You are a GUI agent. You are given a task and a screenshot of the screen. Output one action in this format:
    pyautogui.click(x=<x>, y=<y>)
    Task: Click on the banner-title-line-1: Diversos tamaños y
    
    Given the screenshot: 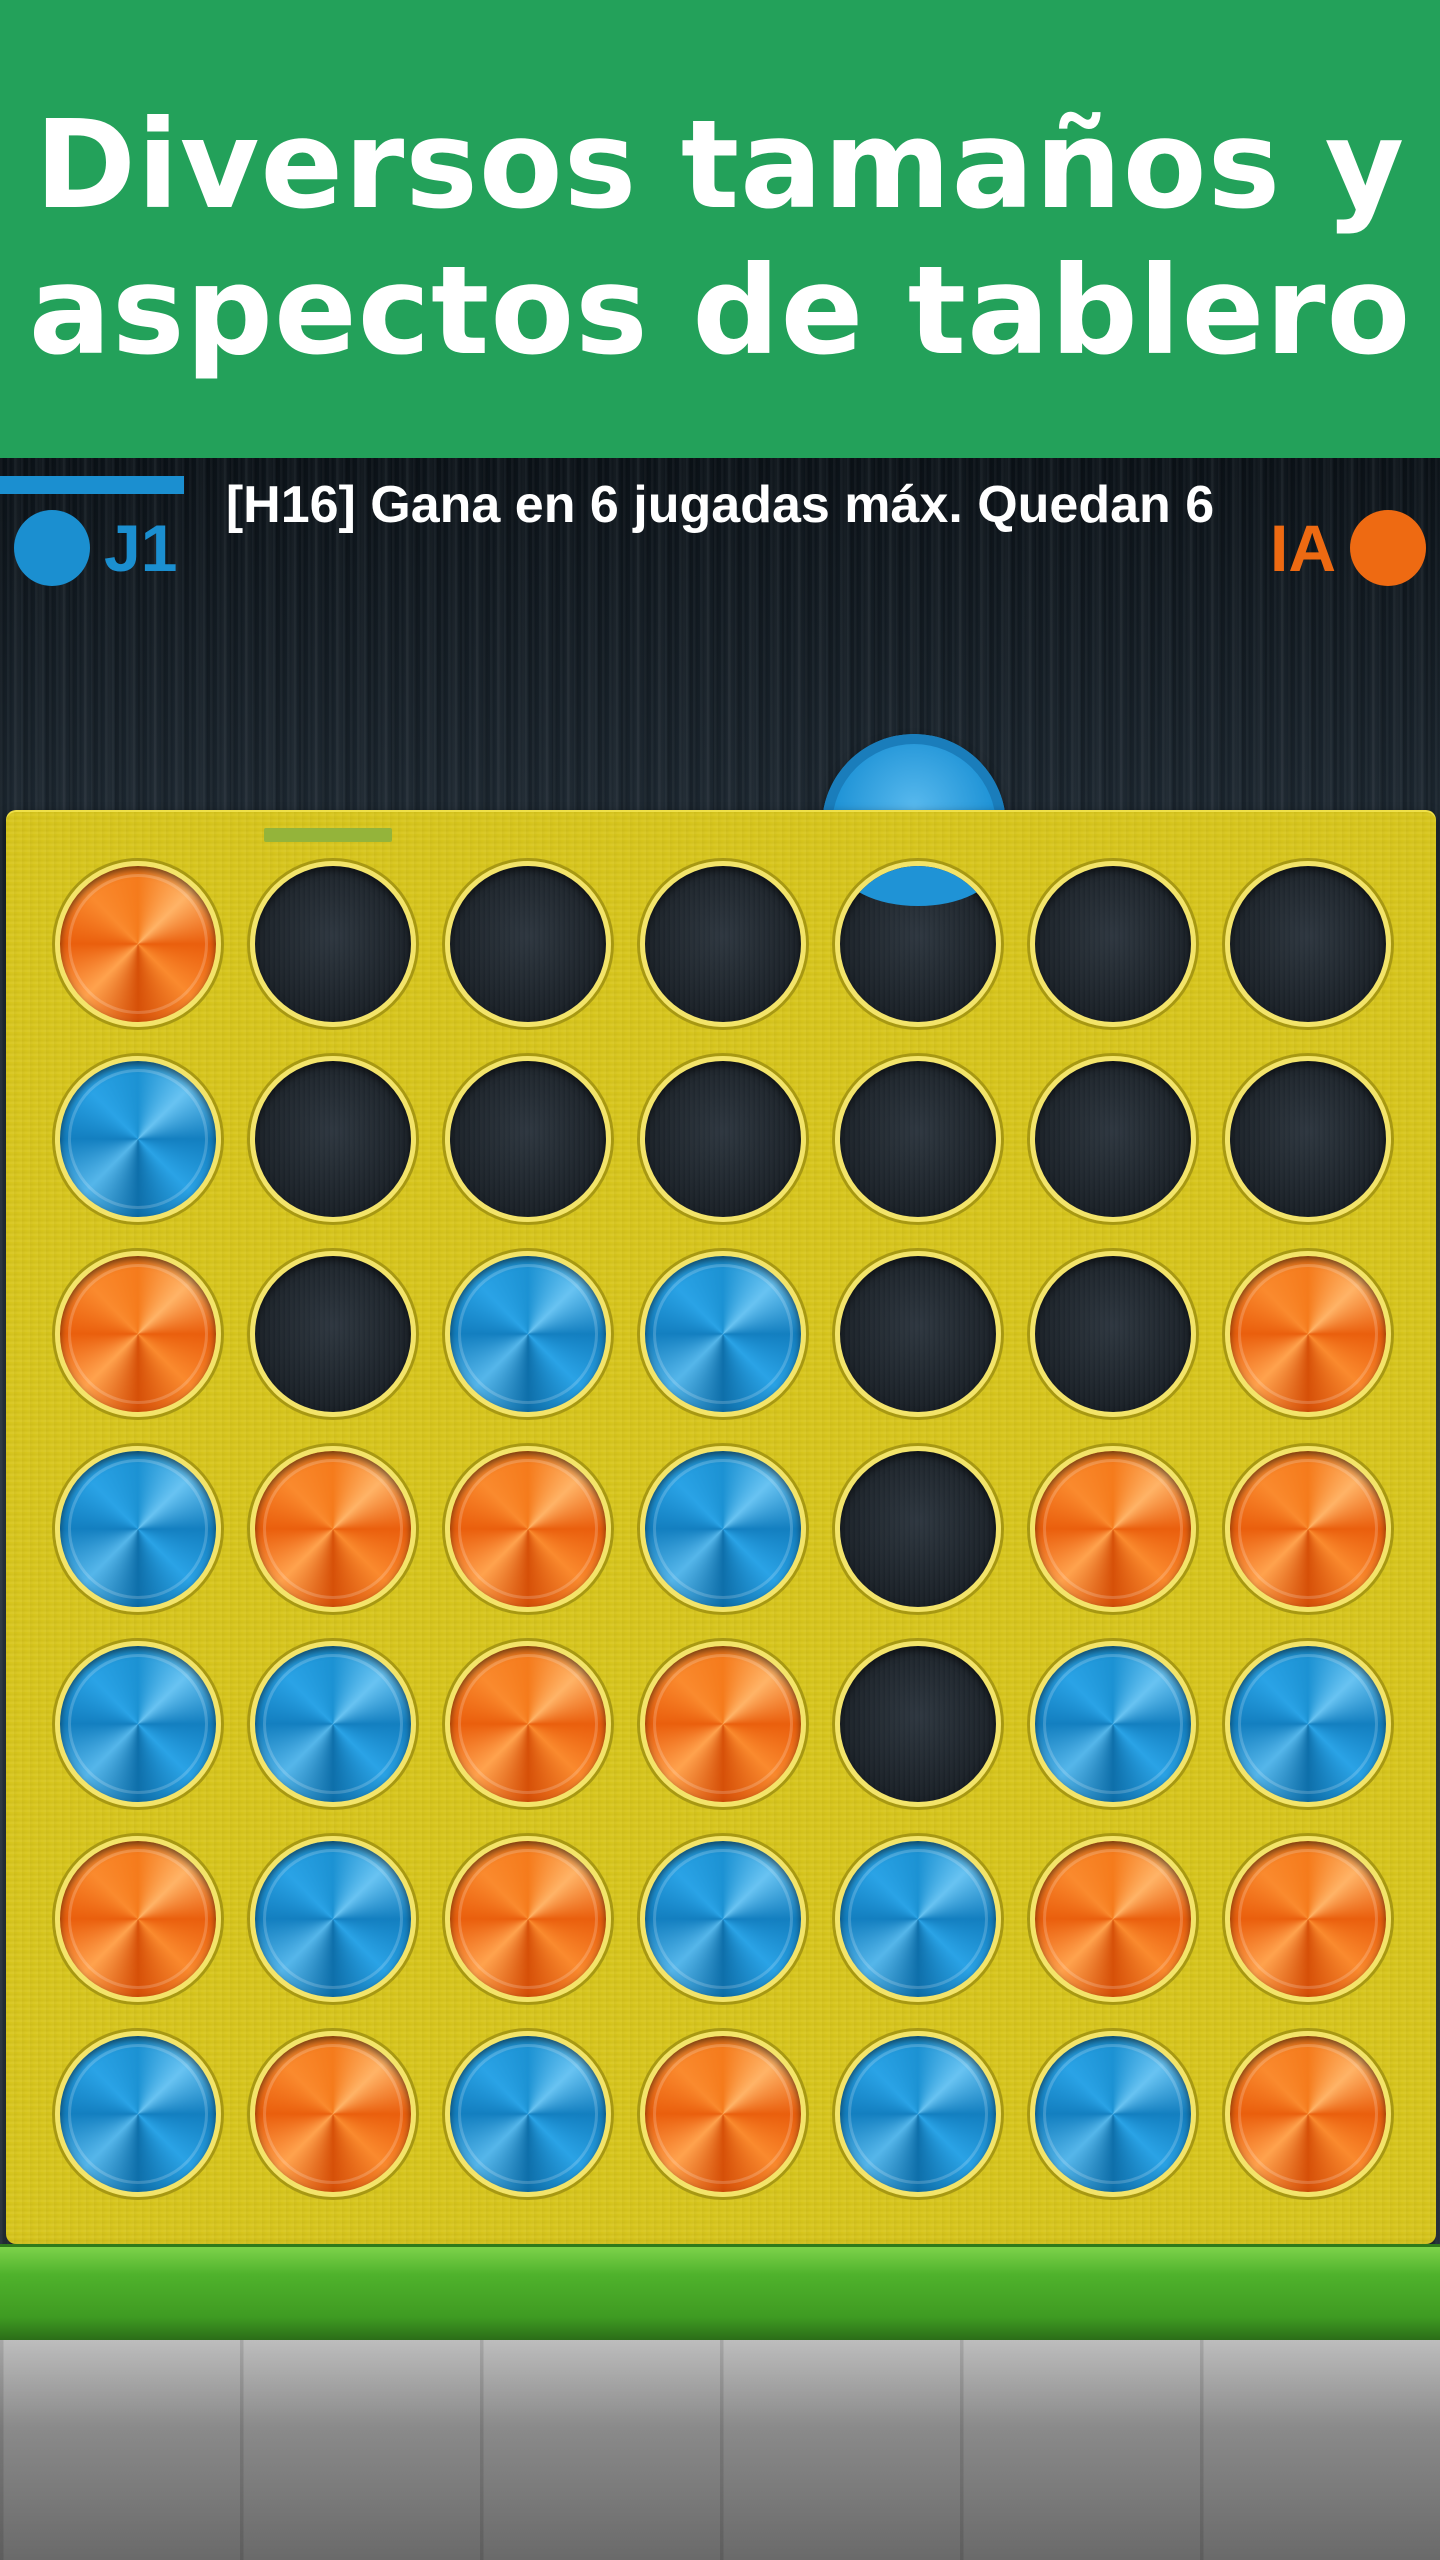 What is the action you would take?
    pyautogui.click(x=720, y=165)
    